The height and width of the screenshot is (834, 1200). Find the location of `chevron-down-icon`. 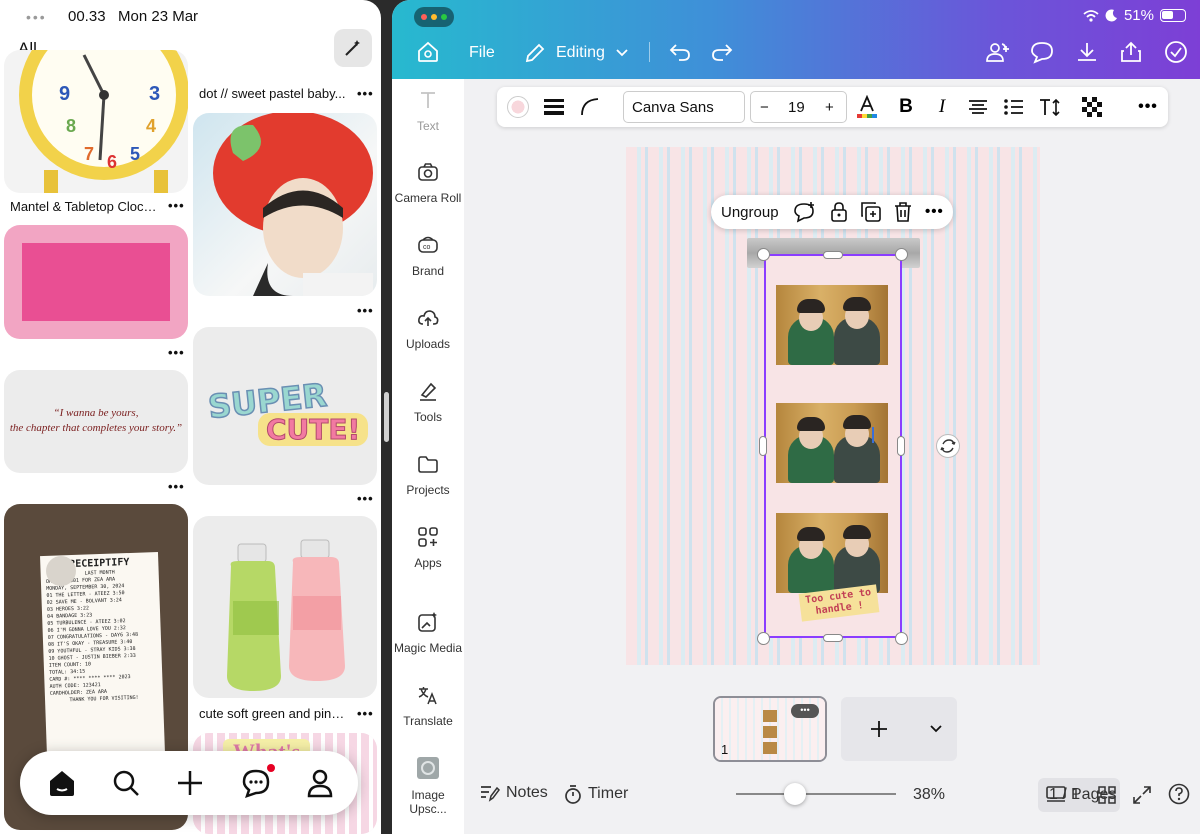

chevron-down-icon is located at coordinates (936, 729).